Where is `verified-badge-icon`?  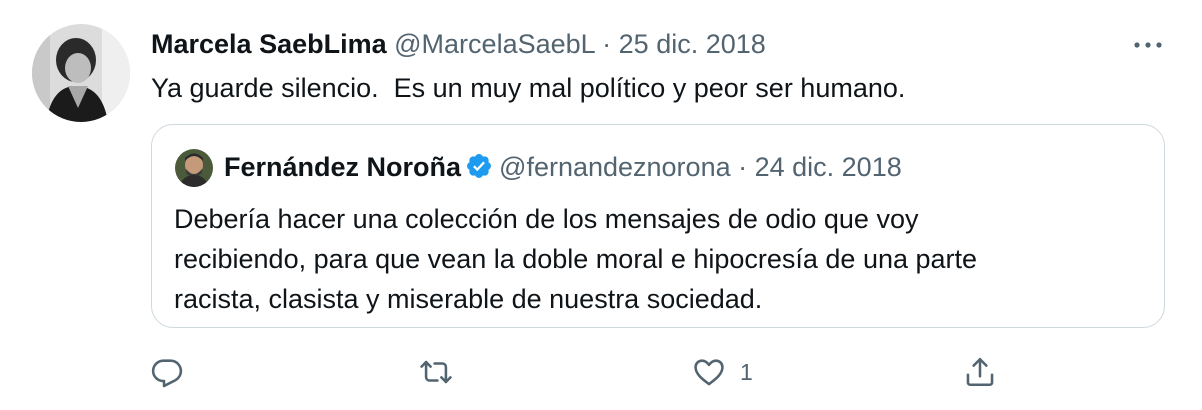
verified-badge-icon is located at coordinates (479, 166).